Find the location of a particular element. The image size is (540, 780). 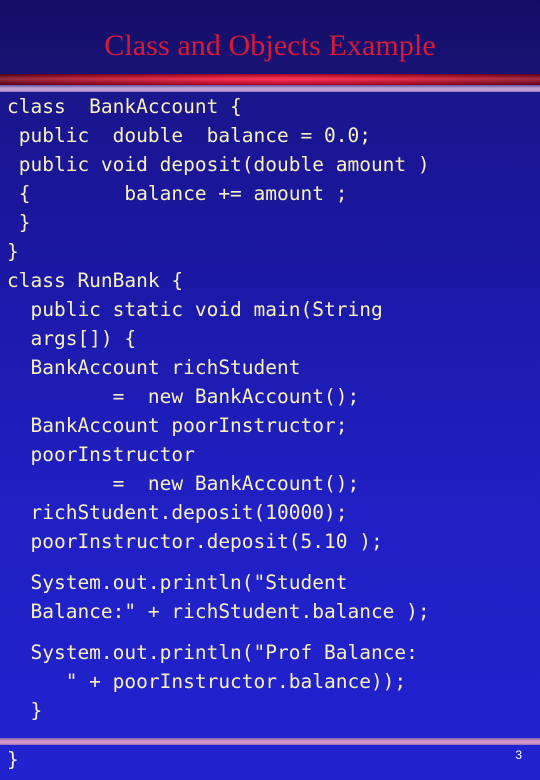

code-line: BankAccount richStudent is located at coordinates (154, 367).